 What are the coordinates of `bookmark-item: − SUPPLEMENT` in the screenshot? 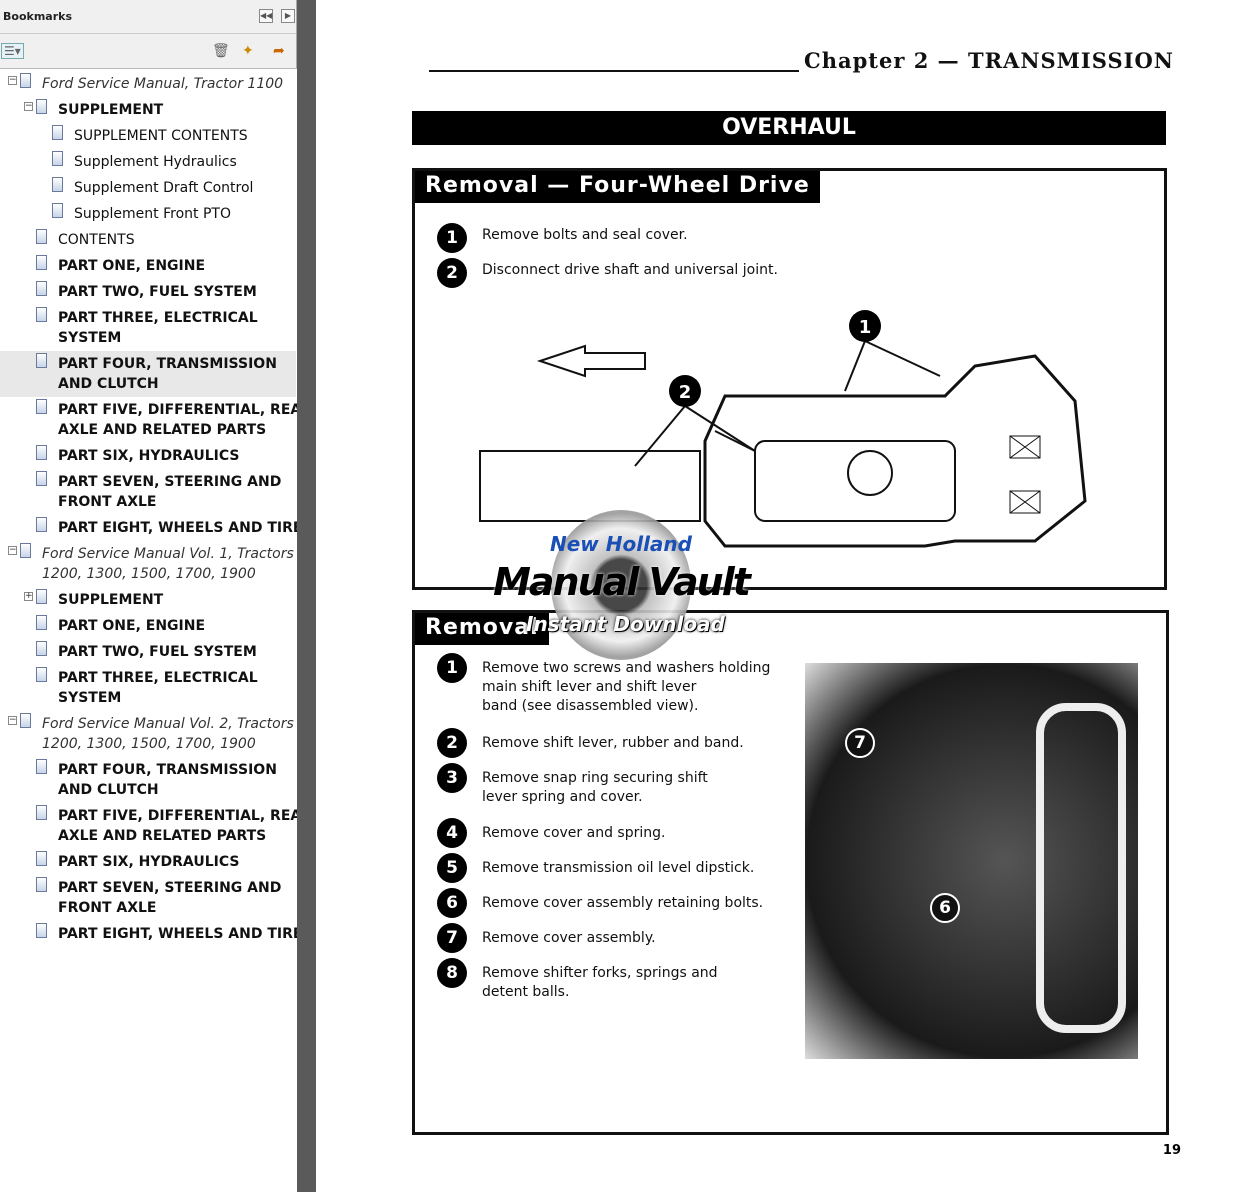 It's located at (148, 110).